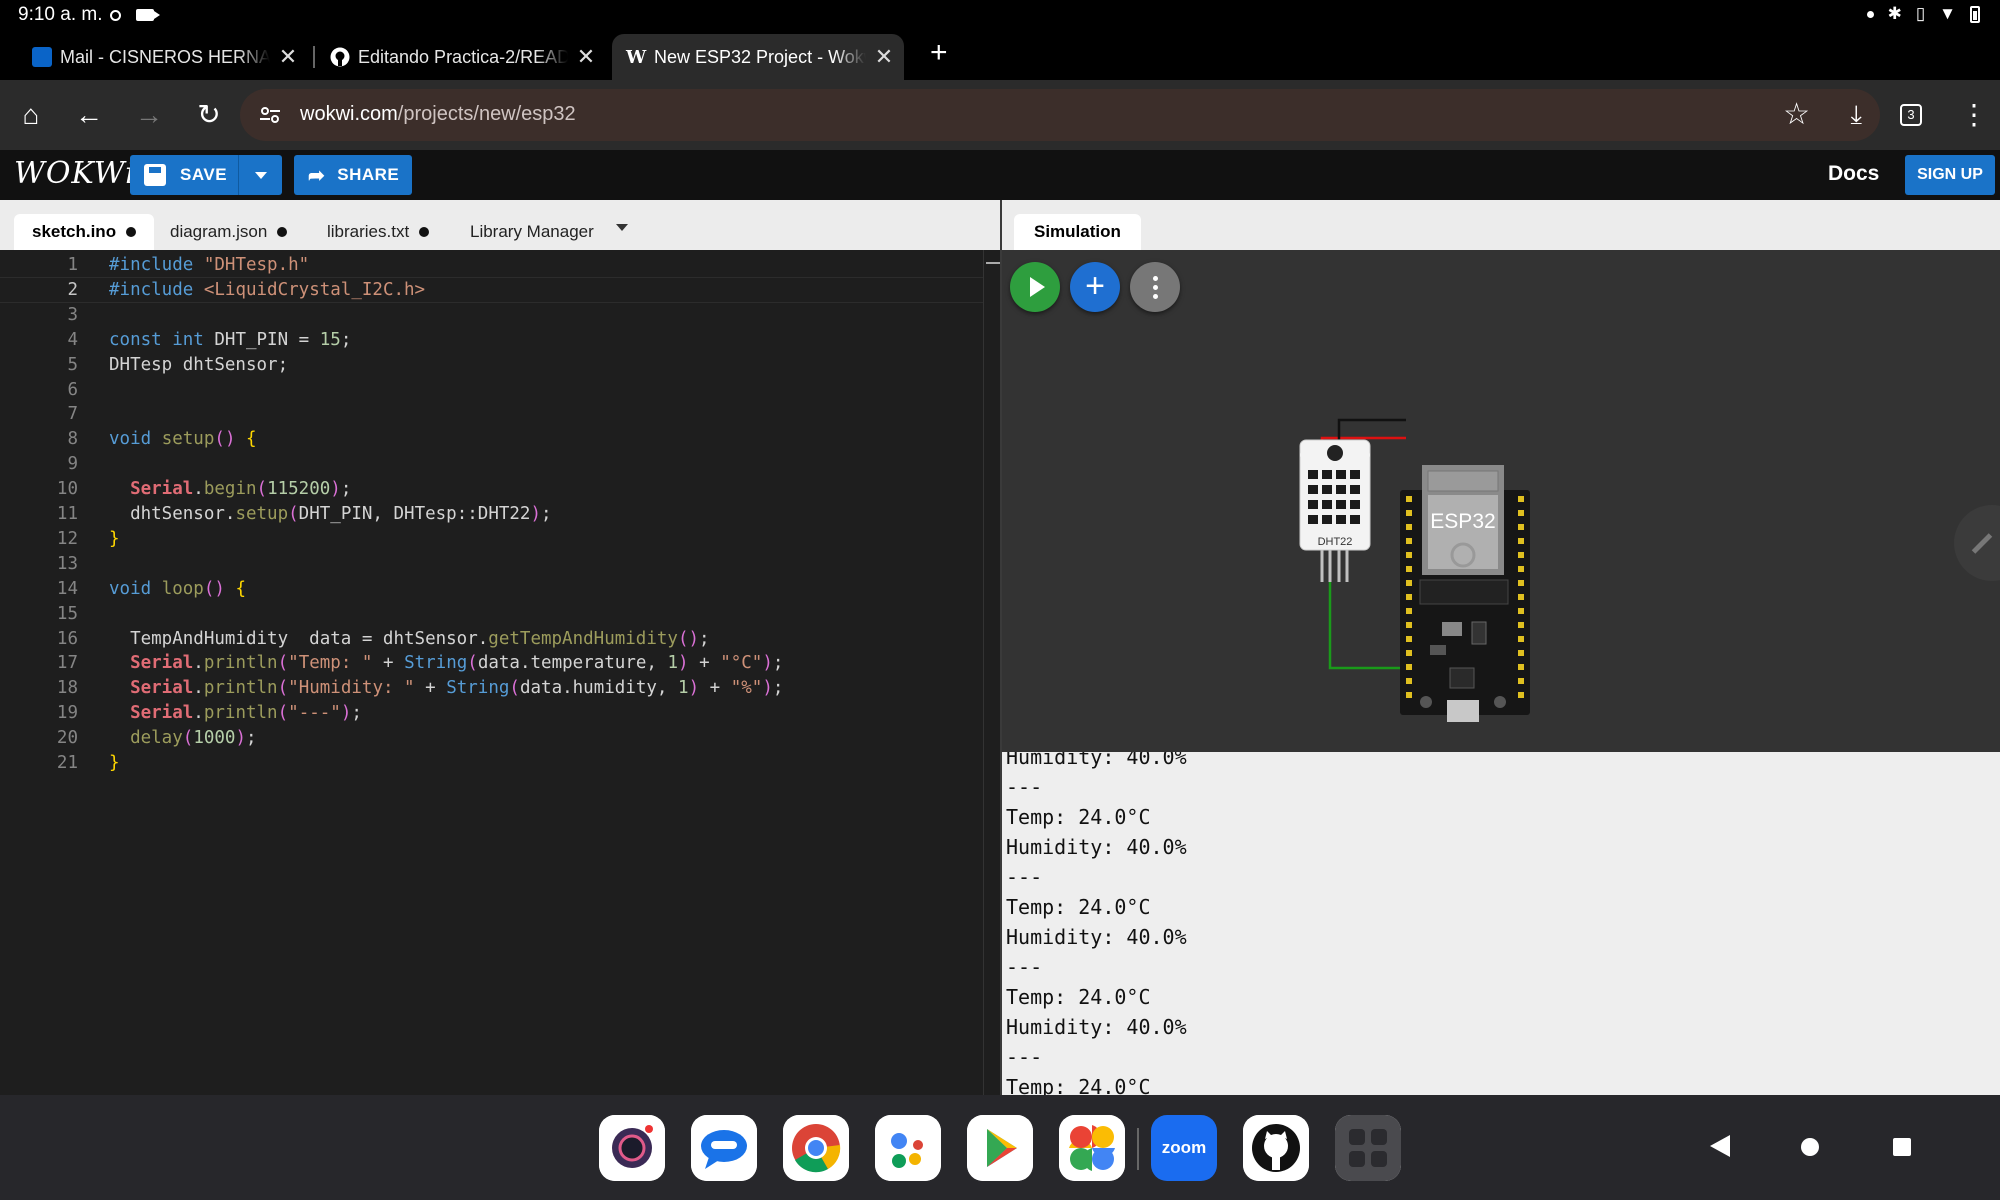  Describe the element at coordinates (67, 563) in the screenshot. I see `line-number: 13` at that location.